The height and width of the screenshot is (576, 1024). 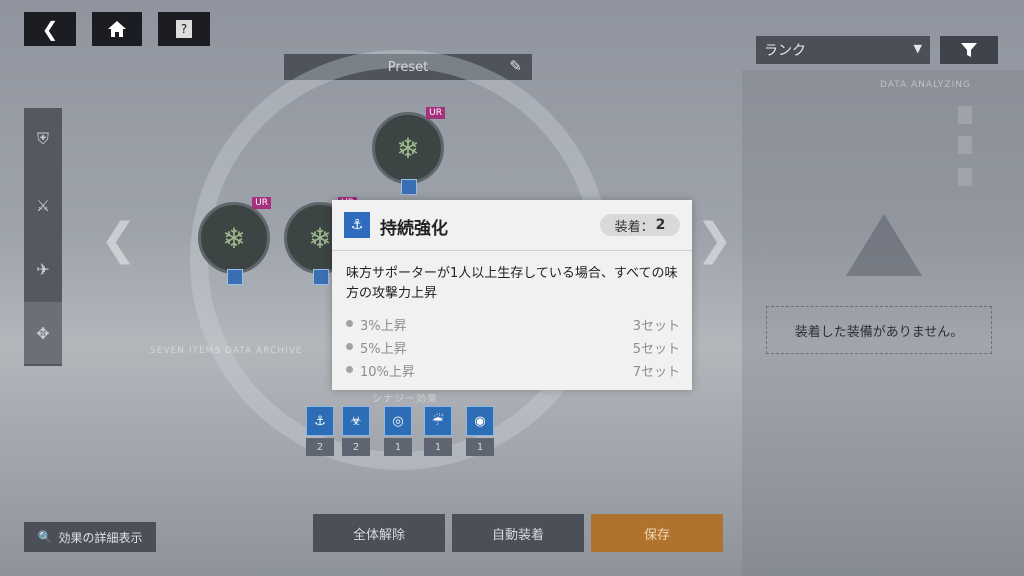 I want to click on release-all-button: 全体解除, so click(x=379, y=533).